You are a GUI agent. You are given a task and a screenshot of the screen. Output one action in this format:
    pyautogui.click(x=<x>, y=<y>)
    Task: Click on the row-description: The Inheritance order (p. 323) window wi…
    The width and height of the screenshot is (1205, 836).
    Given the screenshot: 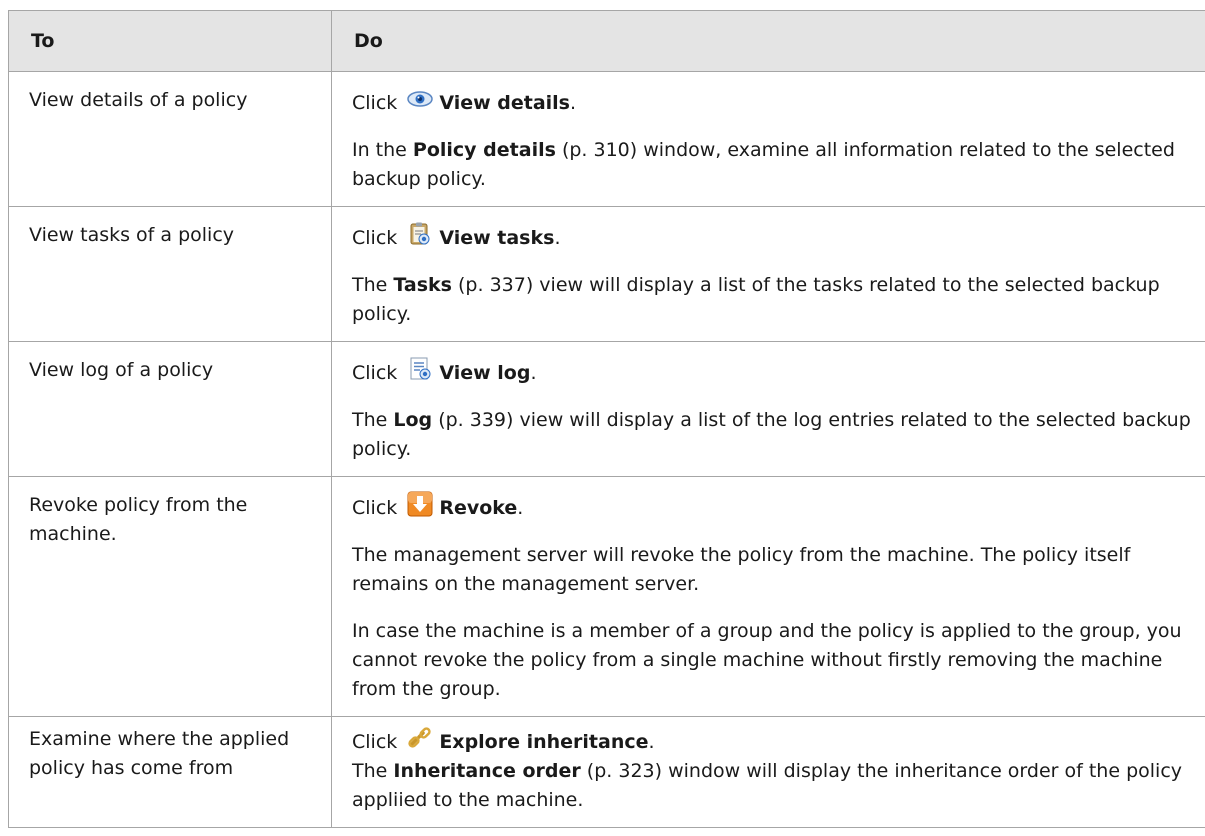 What is the action you would take?
    pyautogui.click(x=778, y=786)
    